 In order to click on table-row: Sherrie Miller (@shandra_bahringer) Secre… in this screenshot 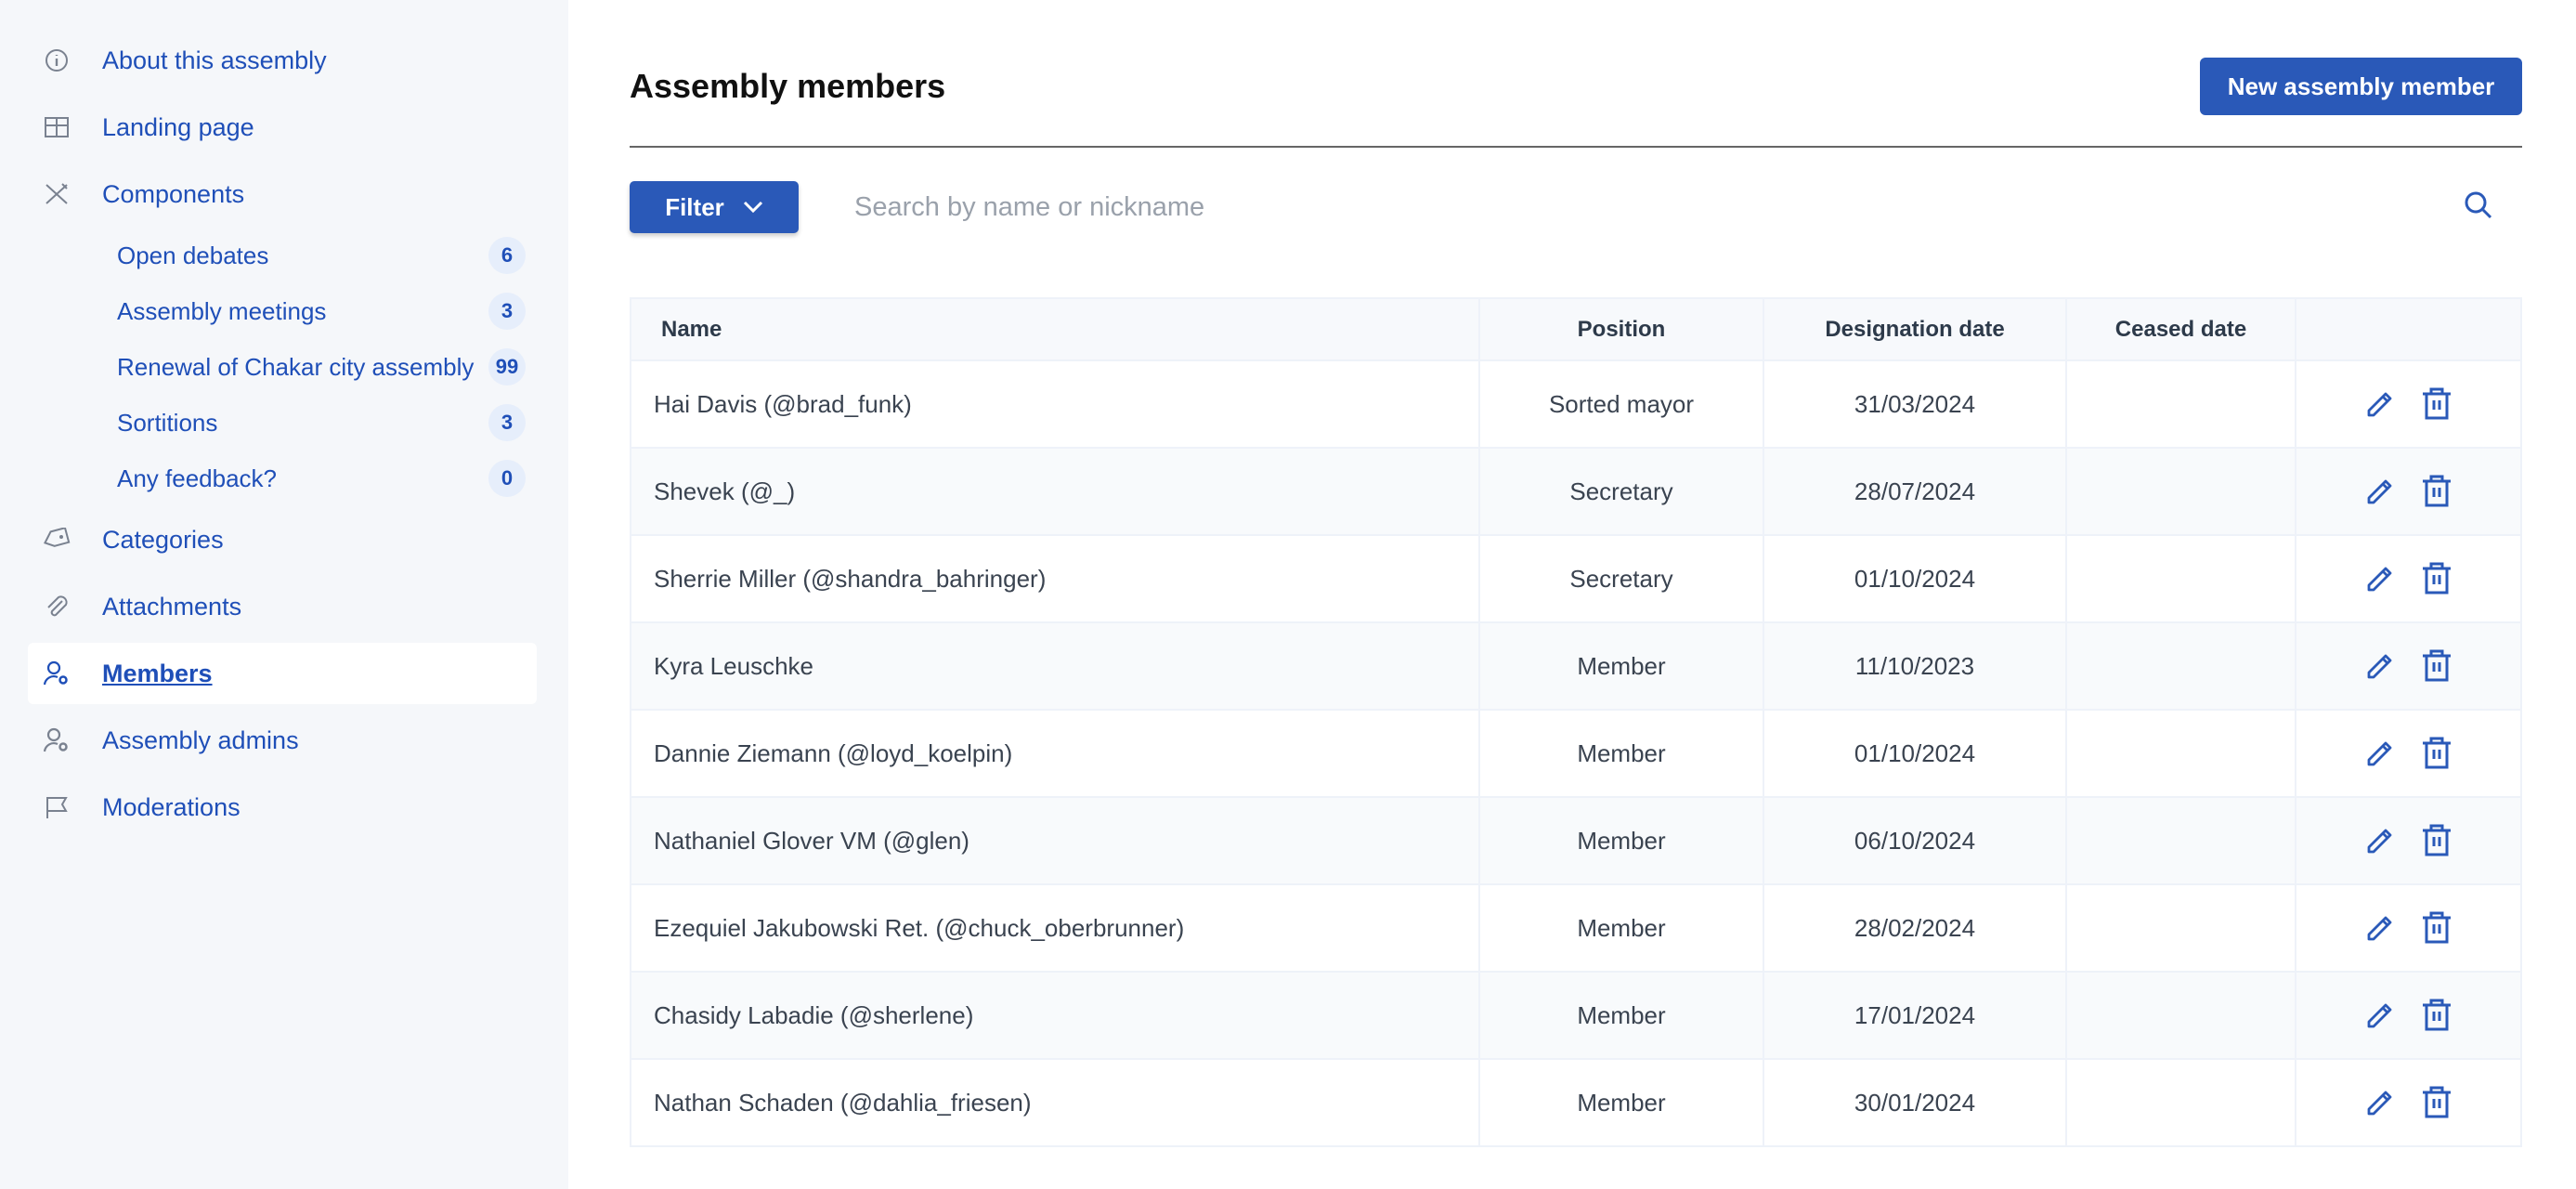, I will do `click(1576, 578)`.